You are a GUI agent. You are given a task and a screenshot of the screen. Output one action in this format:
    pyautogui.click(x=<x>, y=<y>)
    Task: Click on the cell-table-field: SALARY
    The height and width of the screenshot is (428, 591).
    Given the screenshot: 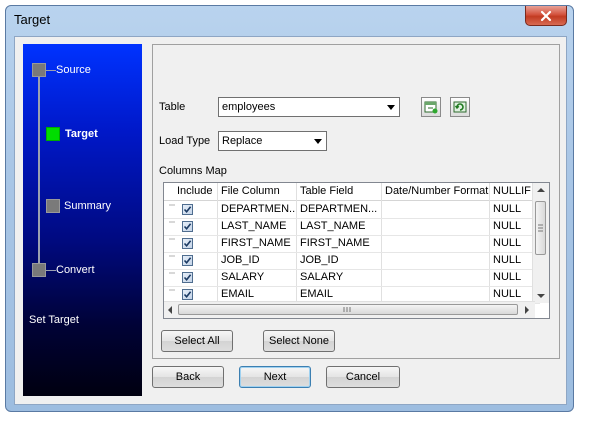 What is the action you would take?
    pyautogui.click(x=340, y=277)
    